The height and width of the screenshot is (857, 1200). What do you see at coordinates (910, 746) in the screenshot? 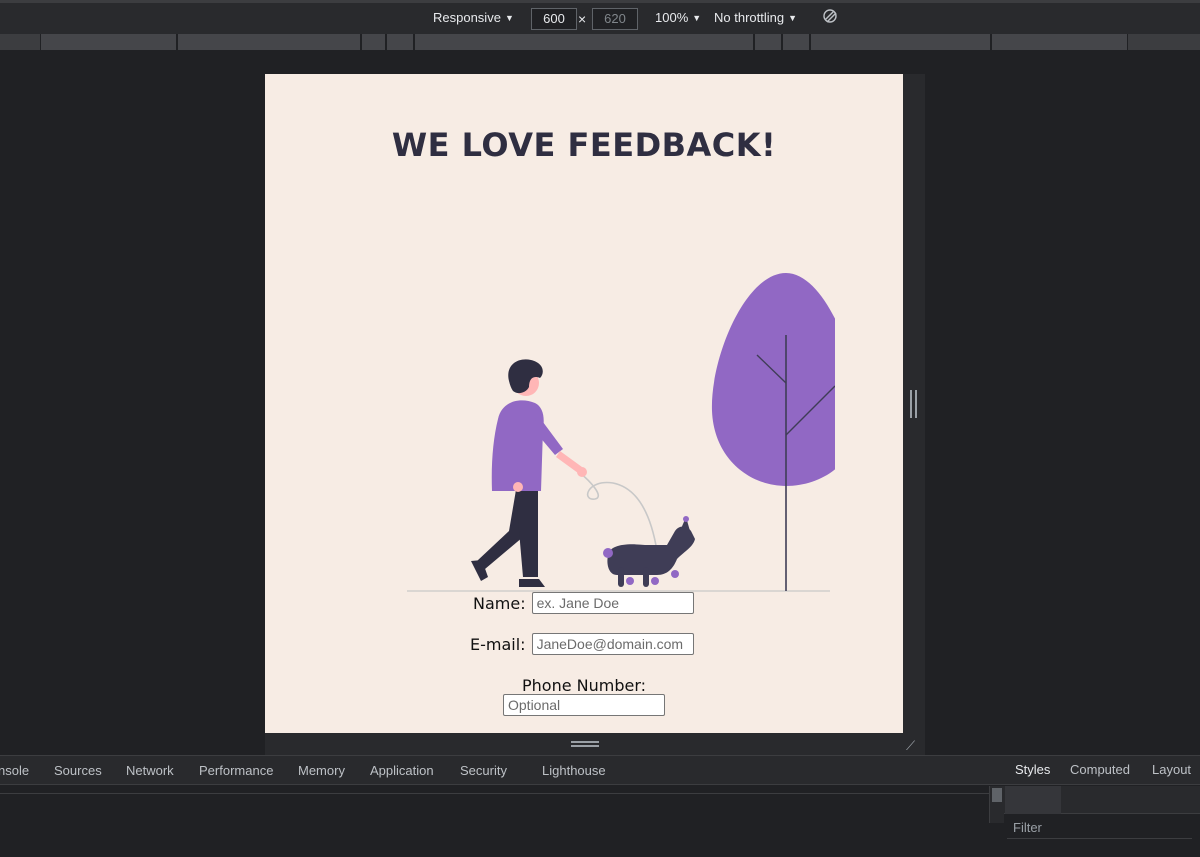
I see `corner-resize-icon: ⟋` at bounding box center [910, 746].